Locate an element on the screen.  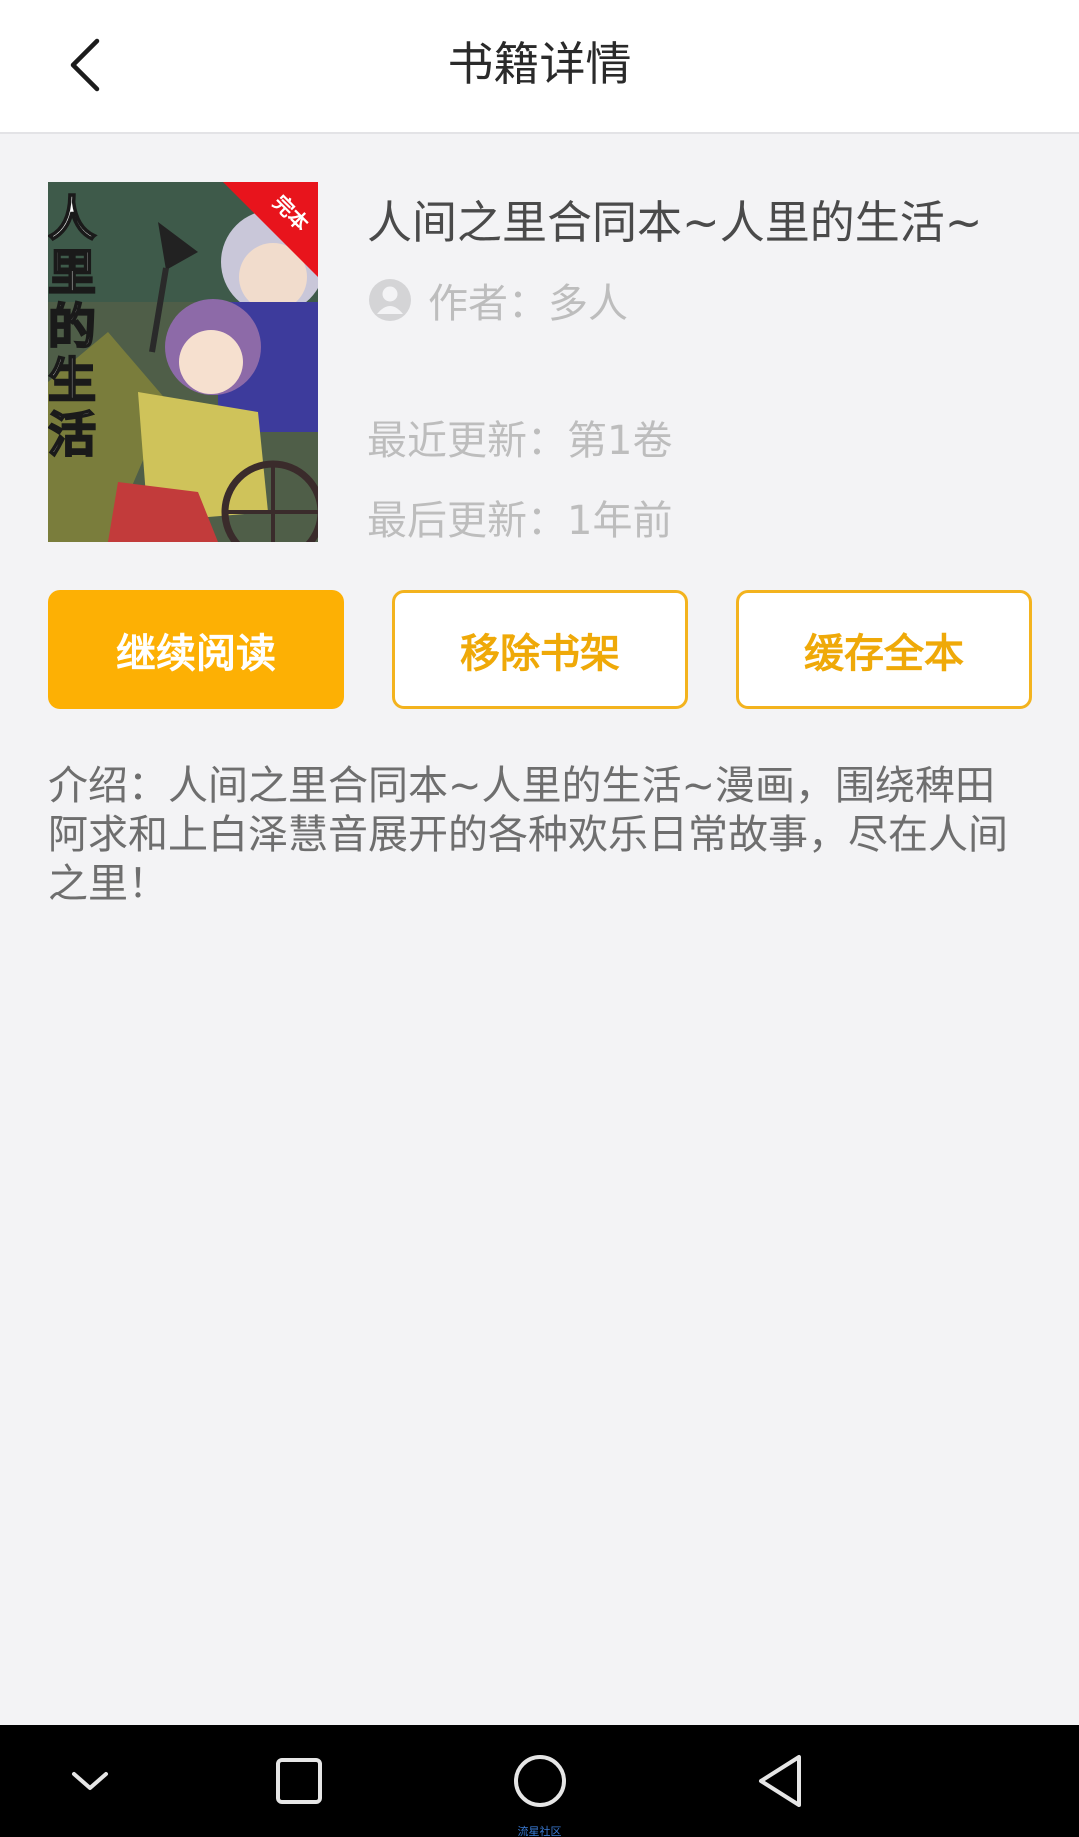
book-cover-image: 完本 人里的生活 is located at coordinates (183, 362).